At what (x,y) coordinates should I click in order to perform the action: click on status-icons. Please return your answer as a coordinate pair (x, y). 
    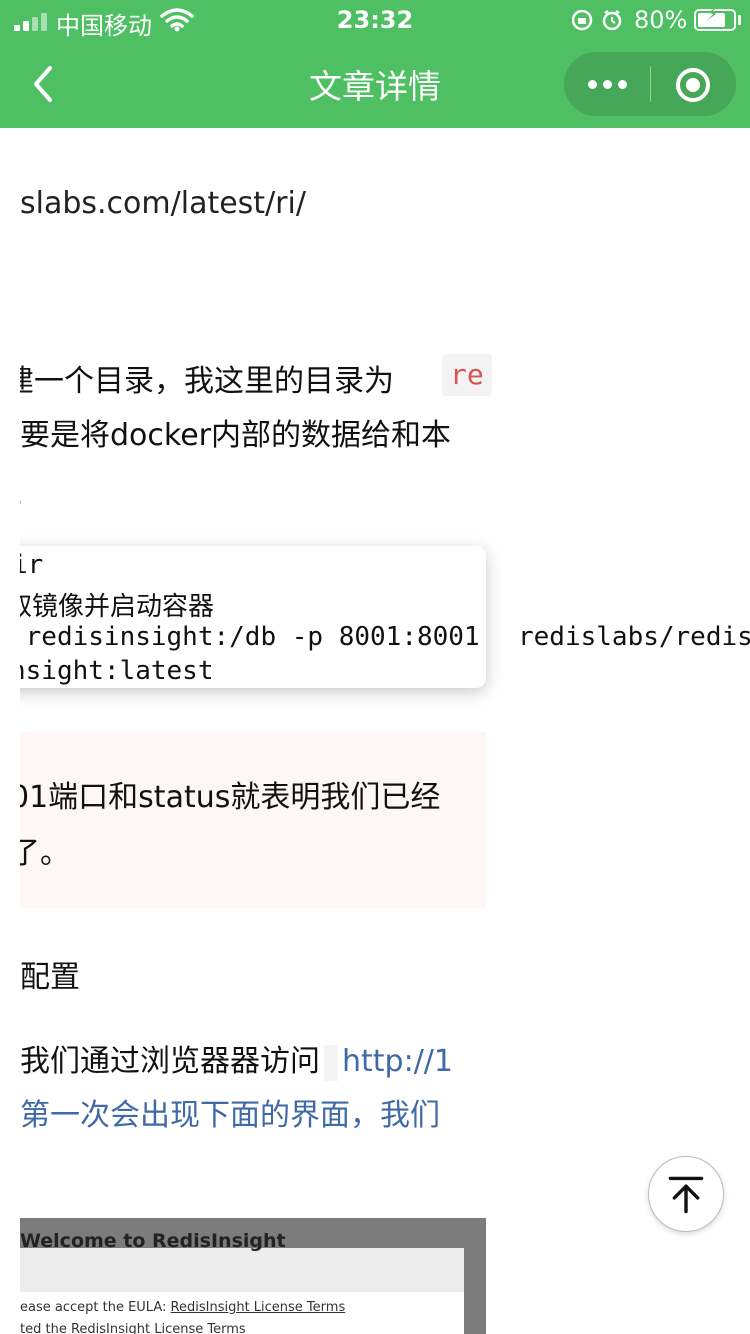
    Looking at the image, I should click on (599, 23).